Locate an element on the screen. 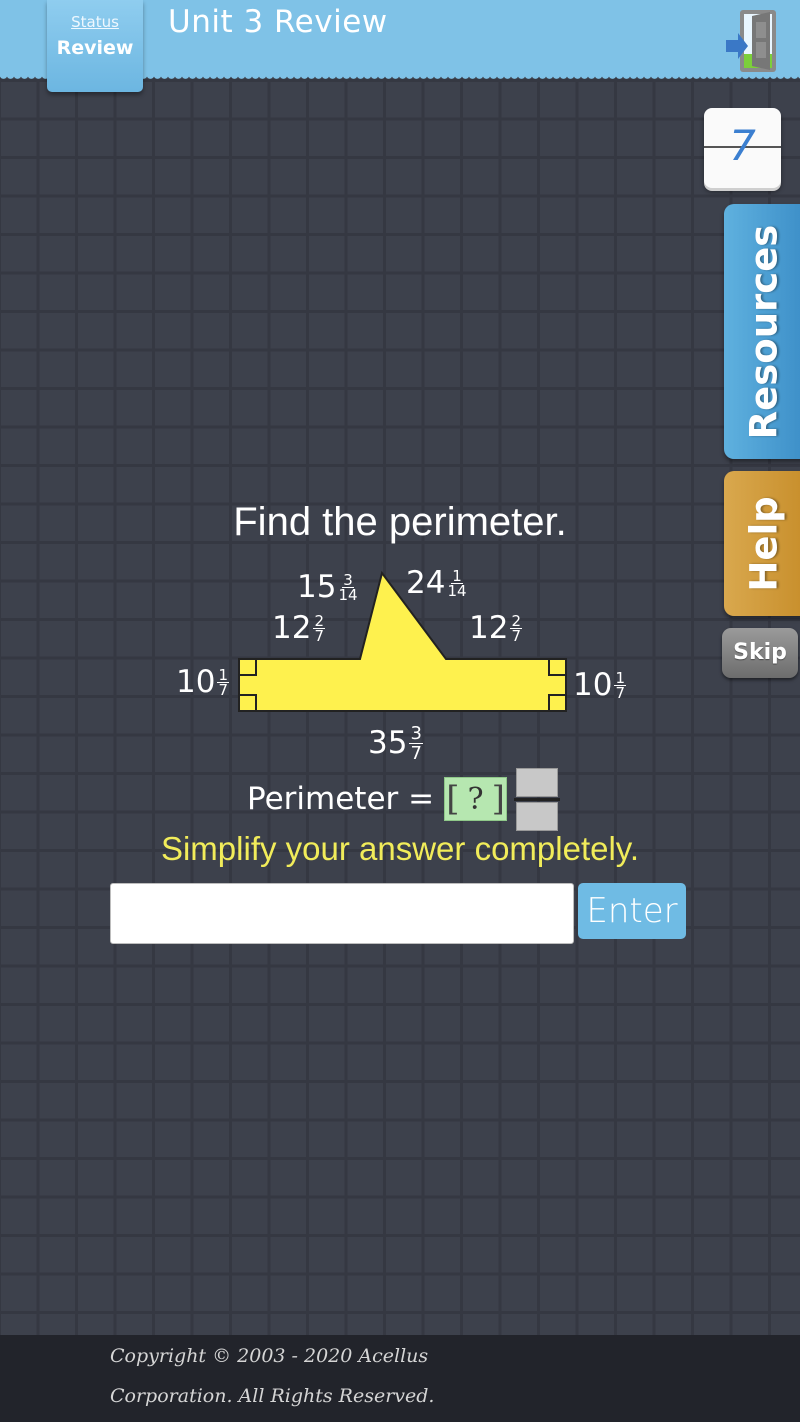 This screenshot has height=1422, width=800. status-link: Status is located at coordinates (95, 22).